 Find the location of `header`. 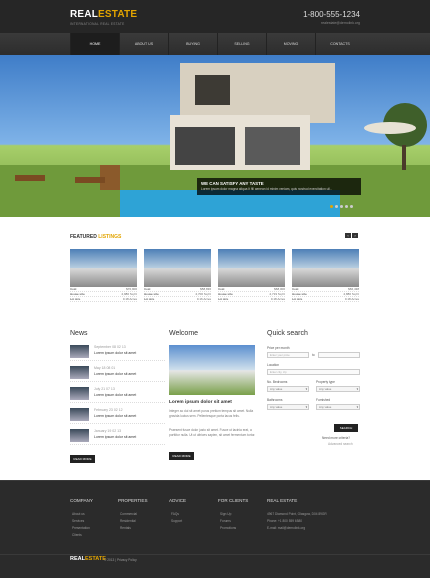

header is located at coordinates (215, 16).